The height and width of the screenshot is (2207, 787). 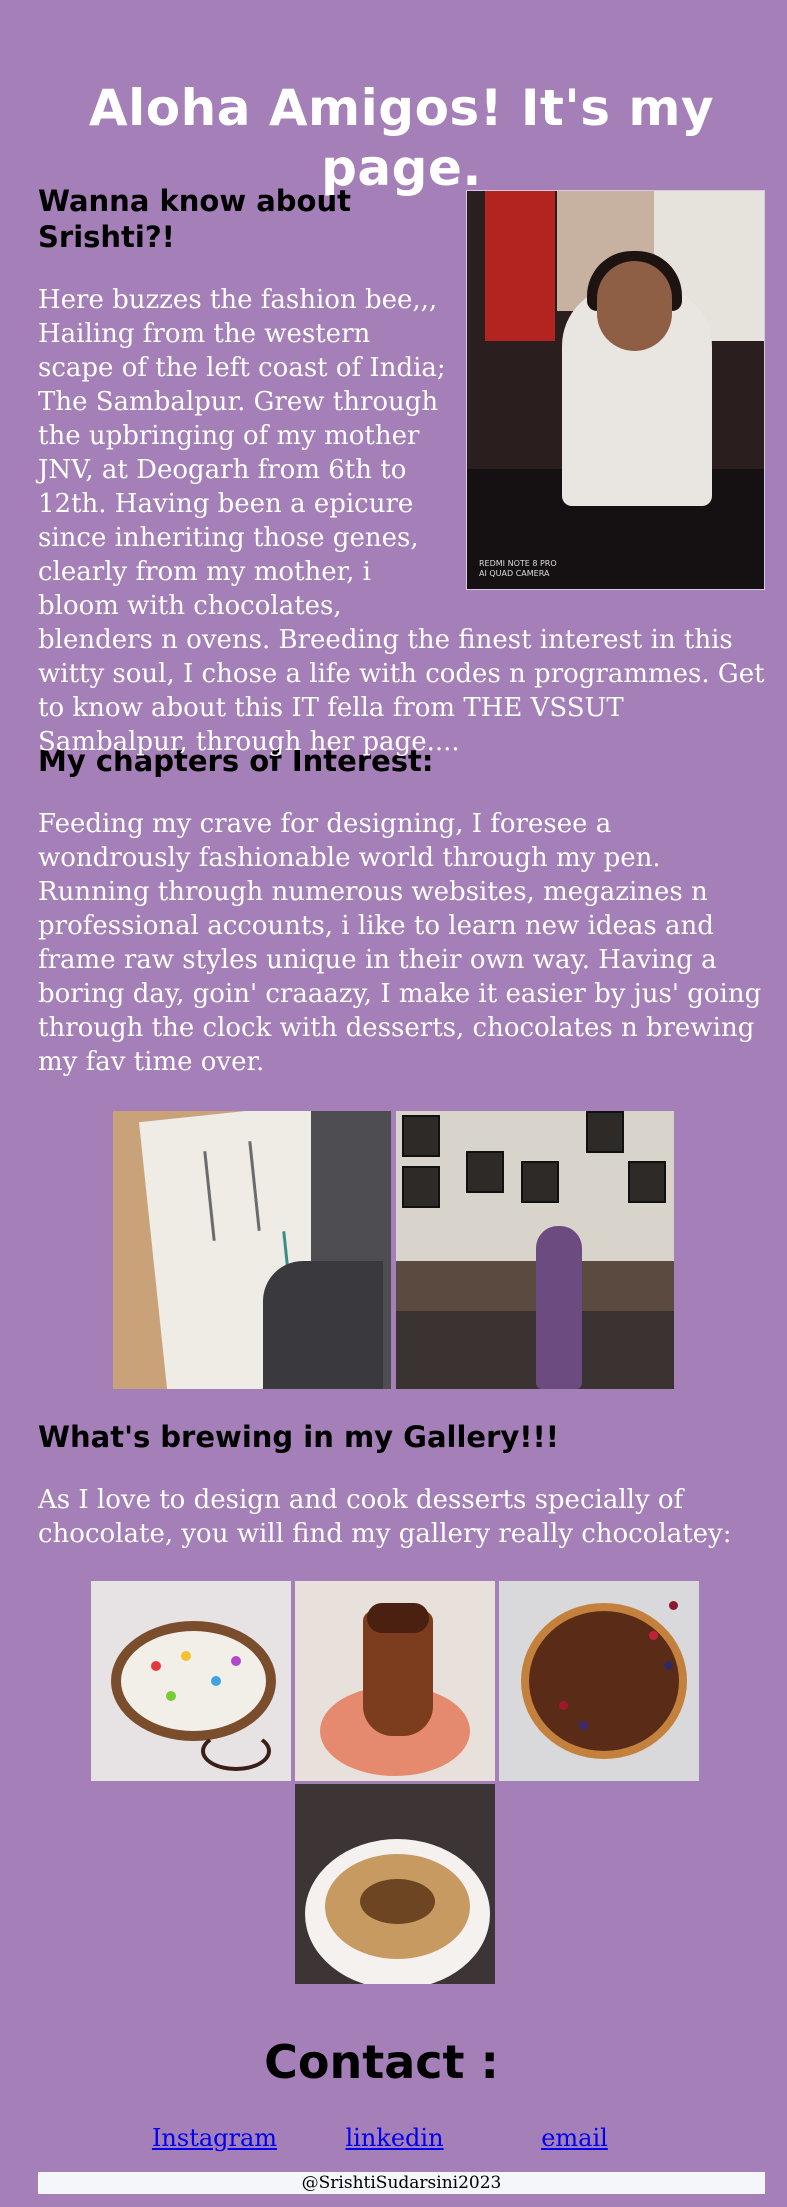 What do you see at coordinates (393, 1250) in the screenshot?
I see `interest-photos` at bounding box center [393, 1250].